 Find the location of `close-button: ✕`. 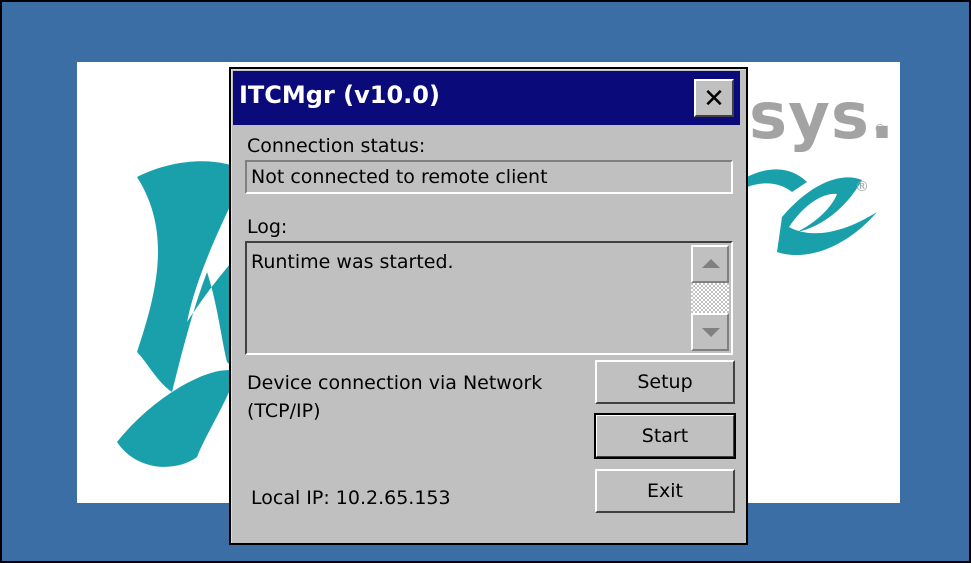

close-button: ✕ is located at coordinates (714, 98).